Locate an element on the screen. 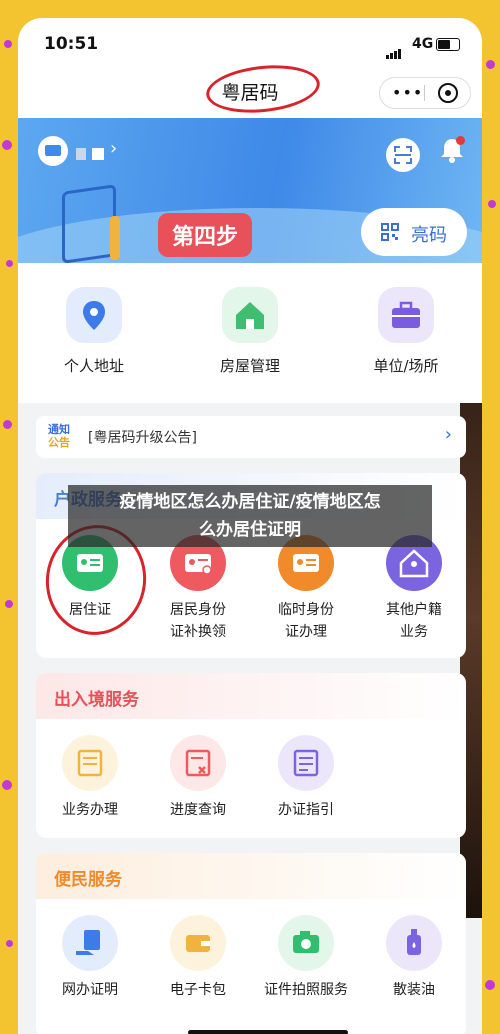 This screenshot has height=1034, width=500. notice-text: [粤居码升级公告] is located at coordinates (142, 438).